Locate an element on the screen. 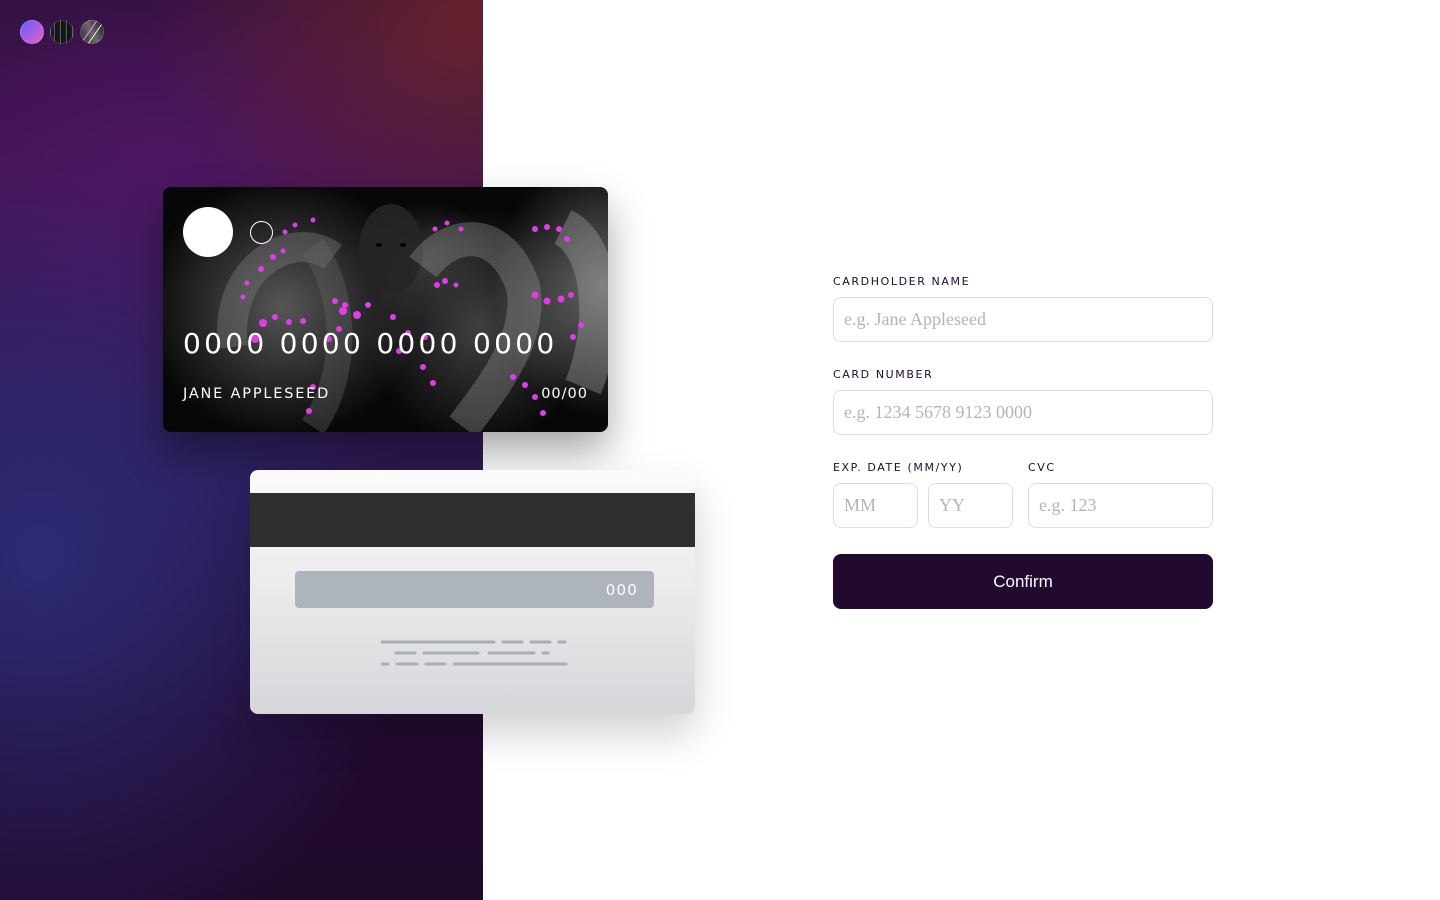 Image resolution: width=1440 pixels, height=900 pixels. expiry-month-input is located at coordinates (875, 505).